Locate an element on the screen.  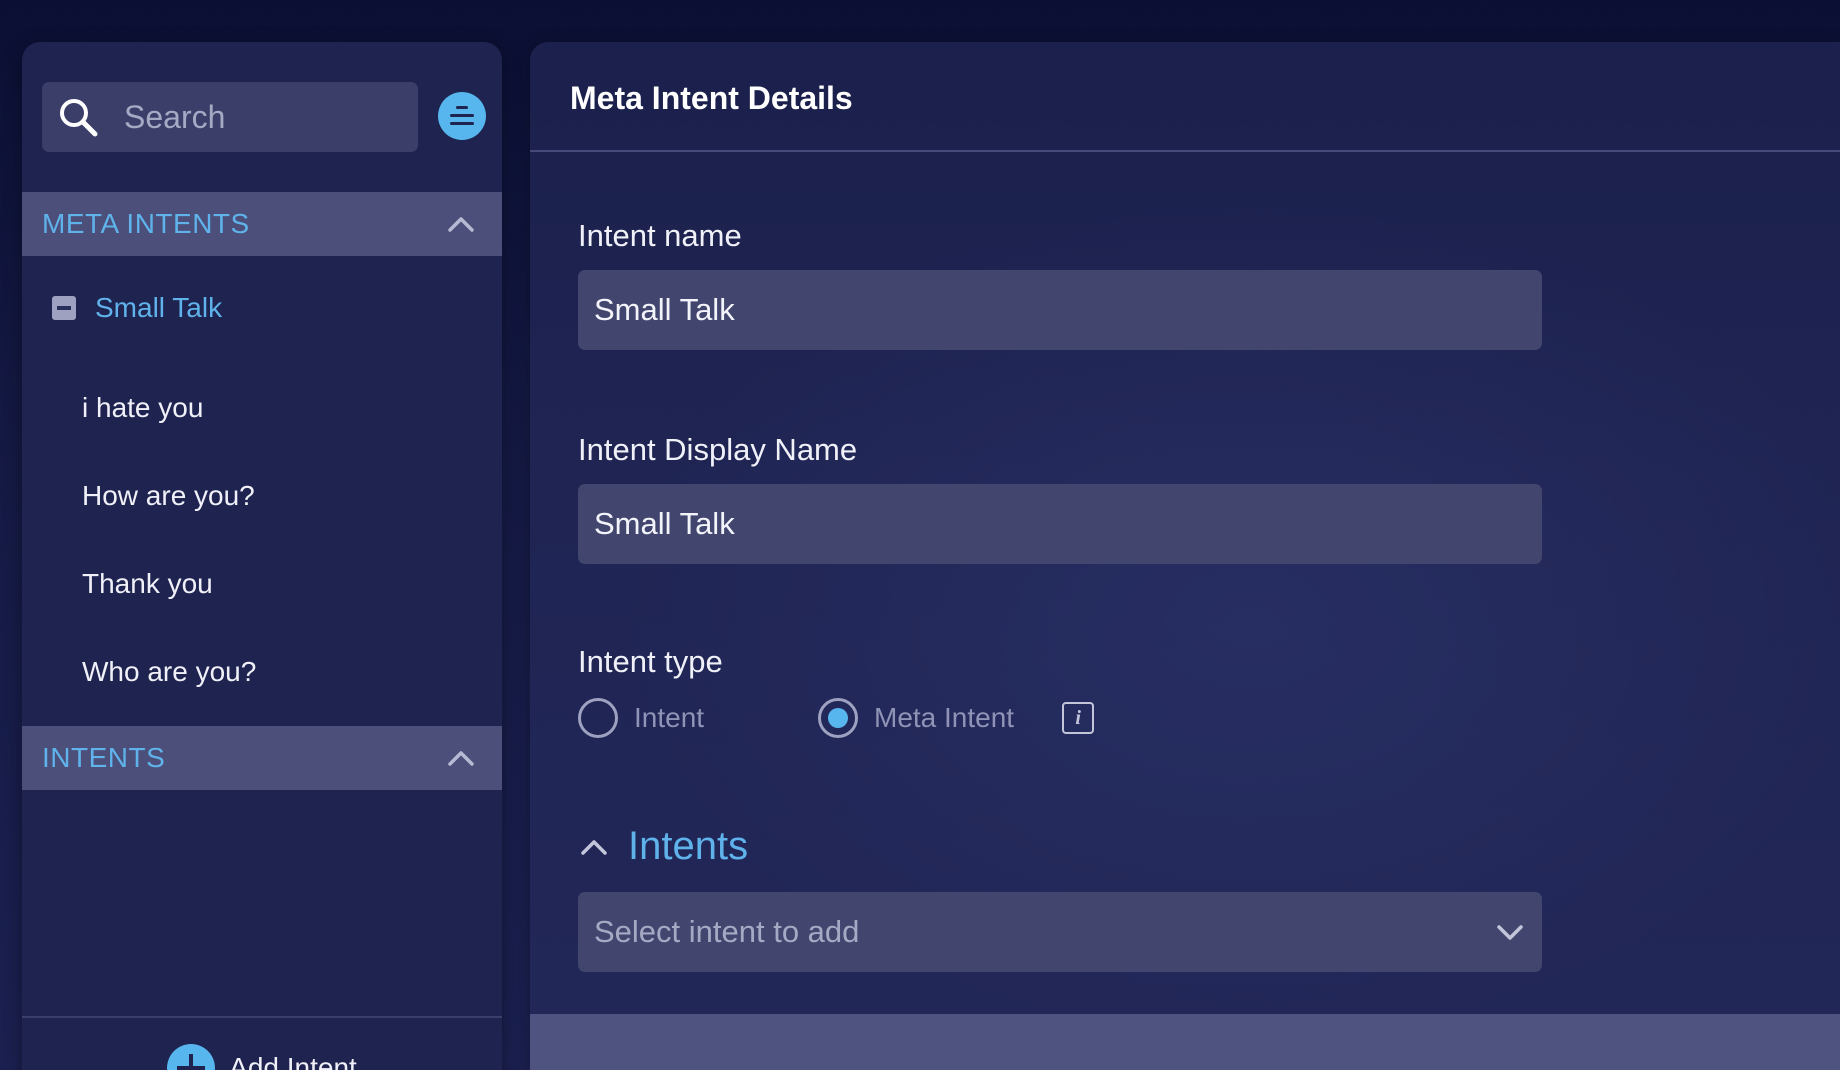
add-intent-button: Add Intent is located at coordinates (262, 1055).